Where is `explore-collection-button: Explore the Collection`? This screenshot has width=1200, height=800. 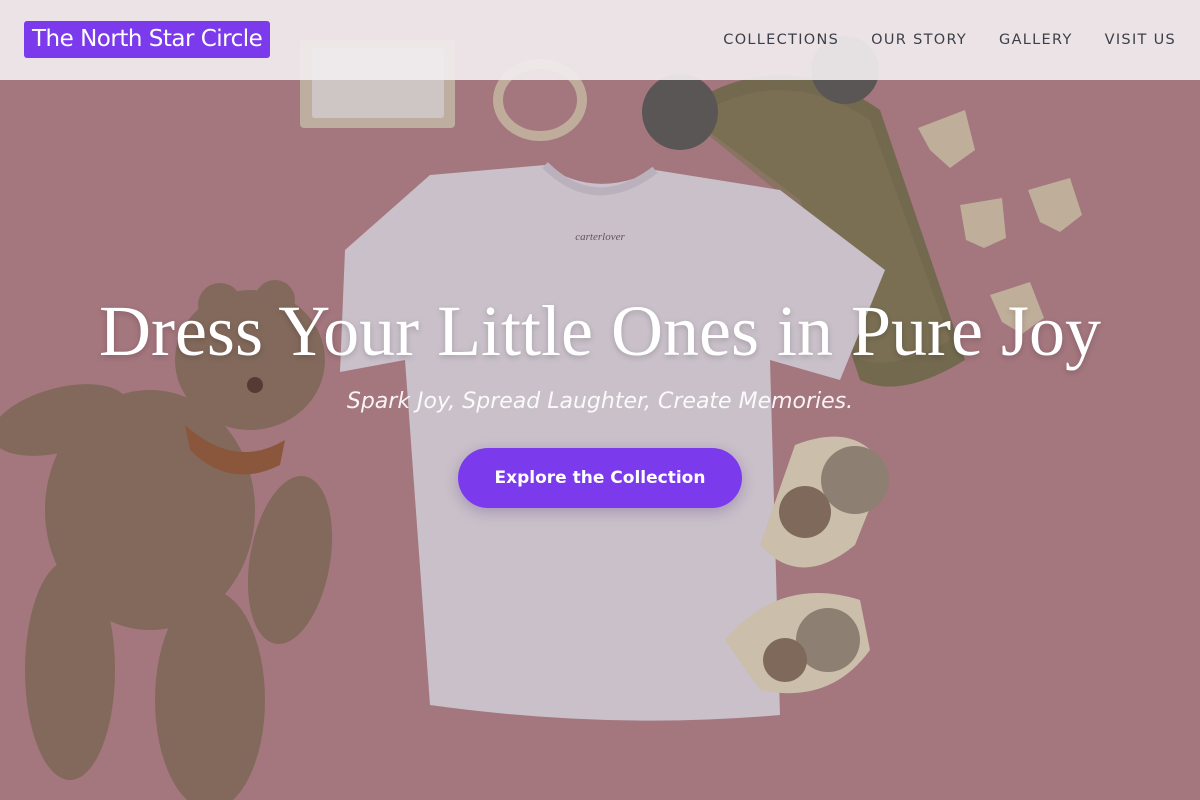 explore-collection-button: Explore the Collection is located at coordinates (600, 478).